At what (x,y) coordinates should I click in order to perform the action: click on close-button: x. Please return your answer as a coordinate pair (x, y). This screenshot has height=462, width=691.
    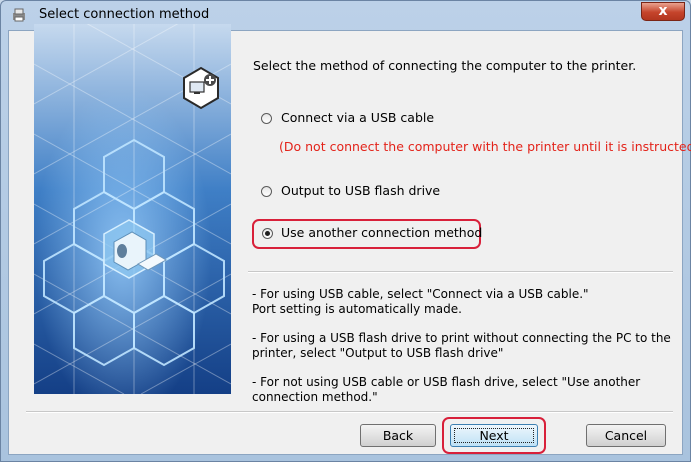
    Looking at the image, I should click on (663, 11).